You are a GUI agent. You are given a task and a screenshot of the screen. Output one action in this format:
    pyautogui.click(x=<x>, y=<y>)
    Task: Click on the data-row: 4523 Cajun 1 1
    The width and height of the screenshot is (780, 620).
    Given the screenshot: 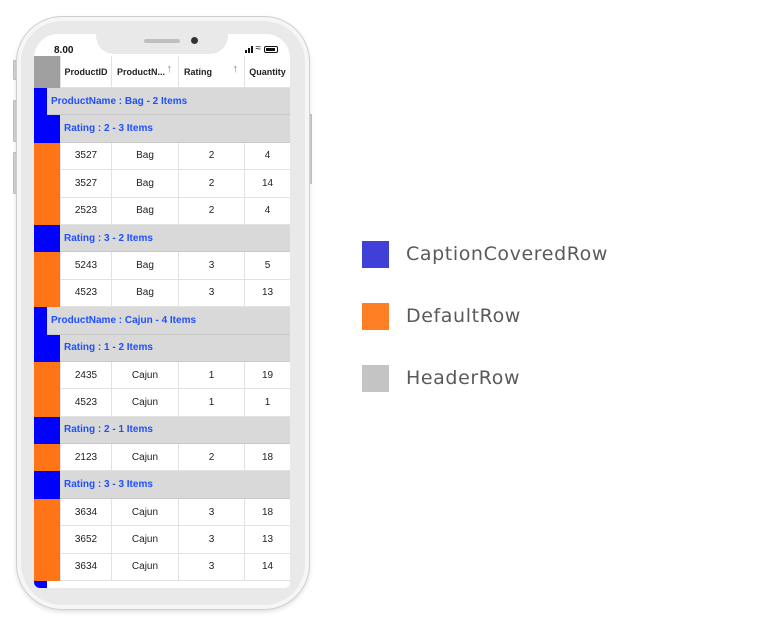 What is the action you would take?
    pyautogui.click(x=162, y=403)
    